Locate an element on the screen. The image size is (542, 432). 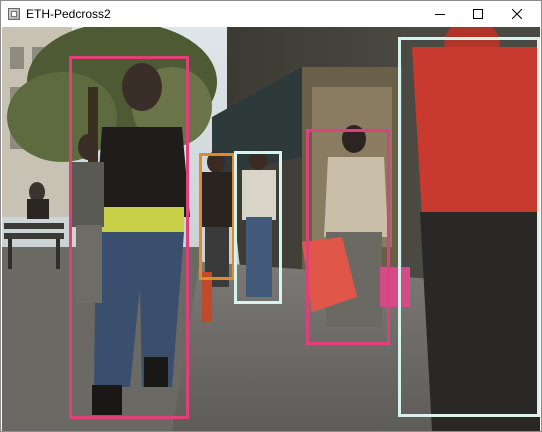
close-icon is located at coordinates (517, 14).